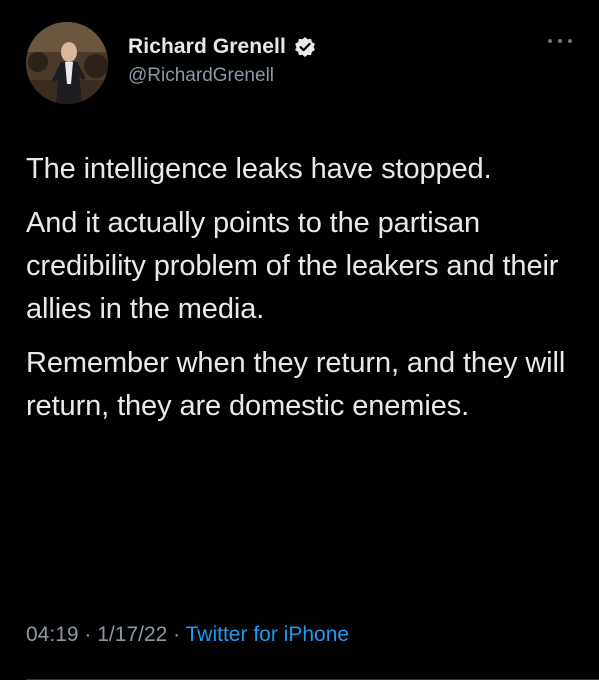  Describe the element at coordinates (207, 47) in the screenshot. I see `author-display-name: Richard Grenell` at that location.